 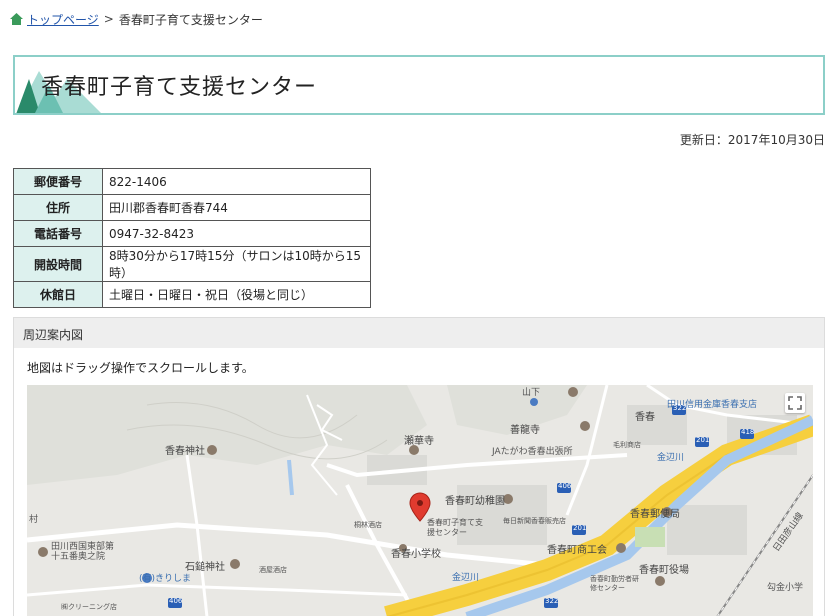 What do you see at coordinates (577, 550) in the screenshot?
I see `map-label: 香春町商工会` at bounding box center [577, 550].